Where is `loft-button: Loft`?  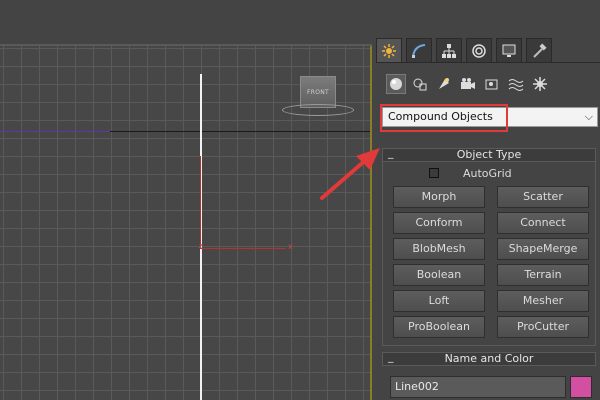 loft-button: Loft is located at coordinates (439, 301).